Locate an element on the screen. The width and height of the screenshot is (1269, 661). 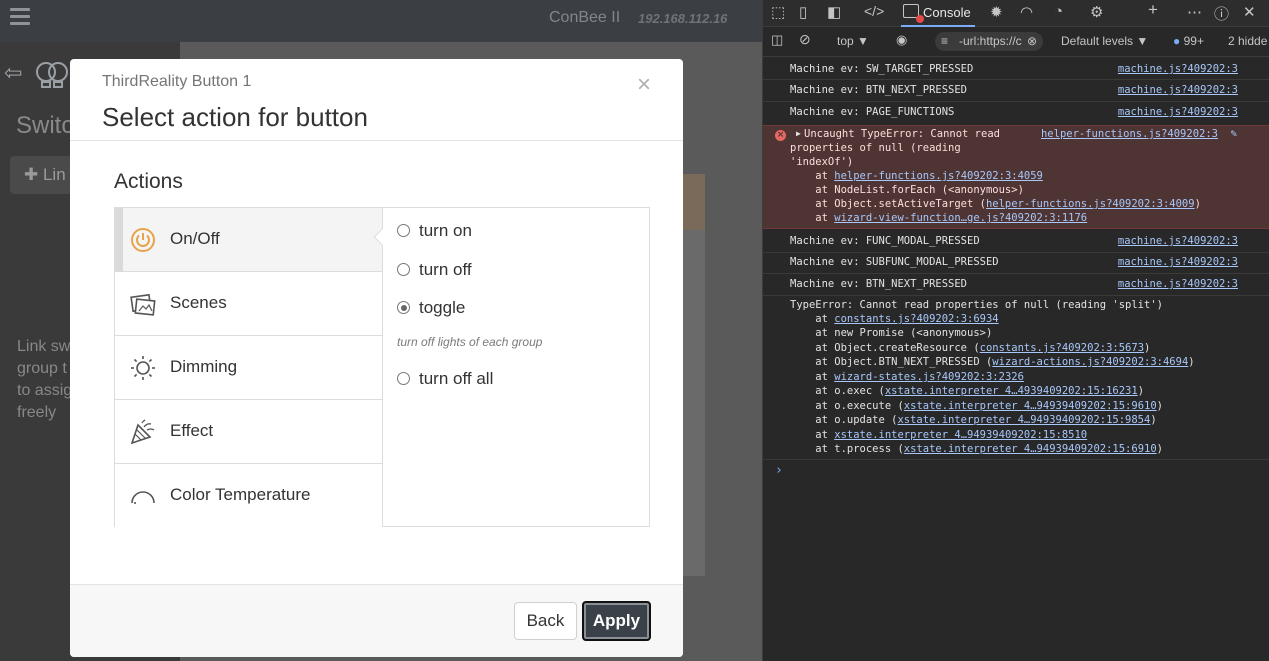
context-select: top ▼ is located at coordinates (853, 41).